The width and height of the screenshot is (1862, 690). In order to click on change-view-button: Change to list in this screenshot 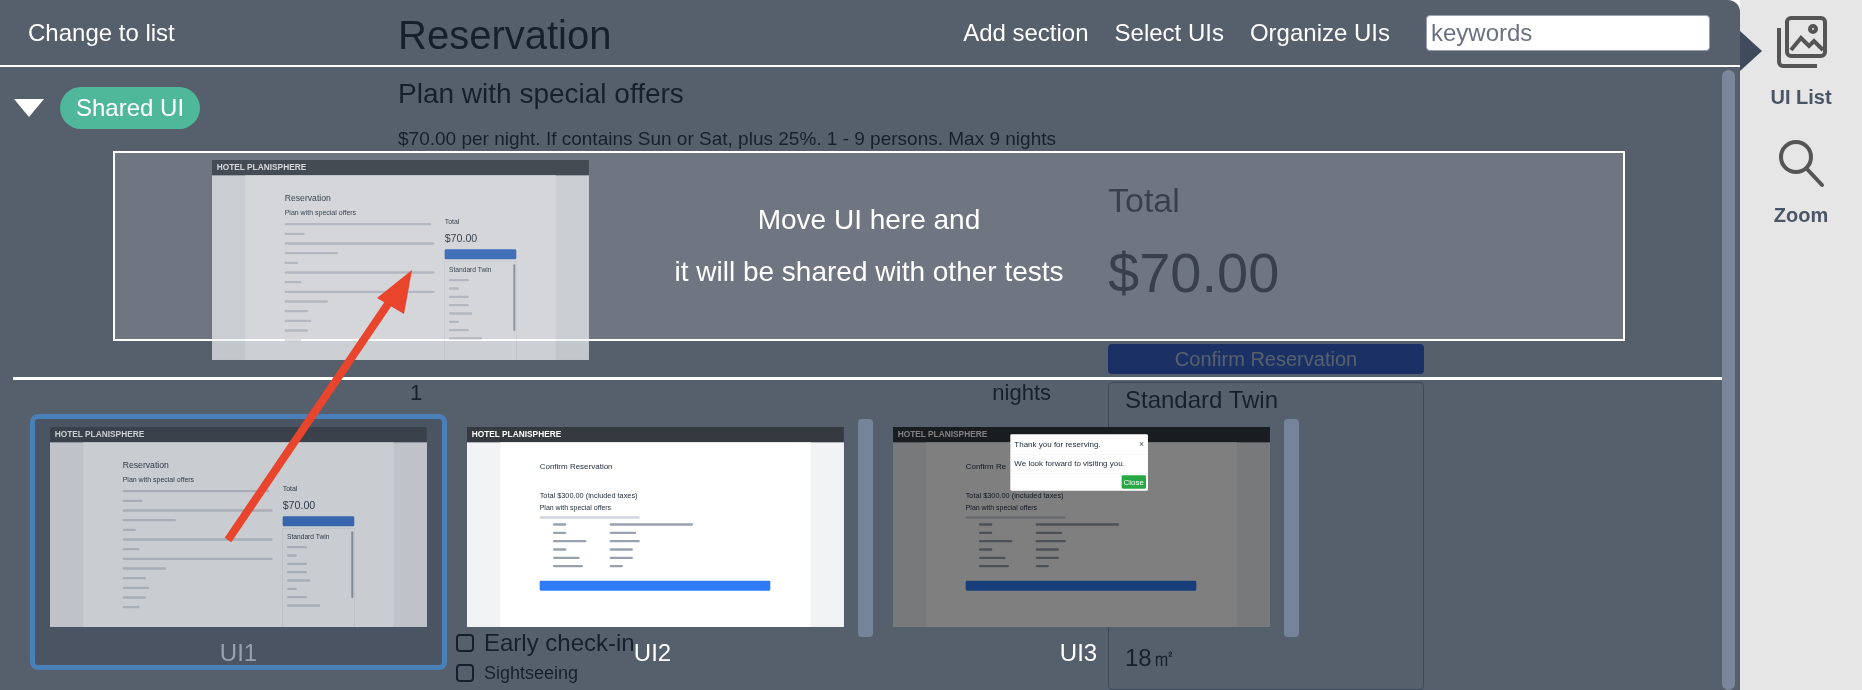, I will do `click(101, 32)`.